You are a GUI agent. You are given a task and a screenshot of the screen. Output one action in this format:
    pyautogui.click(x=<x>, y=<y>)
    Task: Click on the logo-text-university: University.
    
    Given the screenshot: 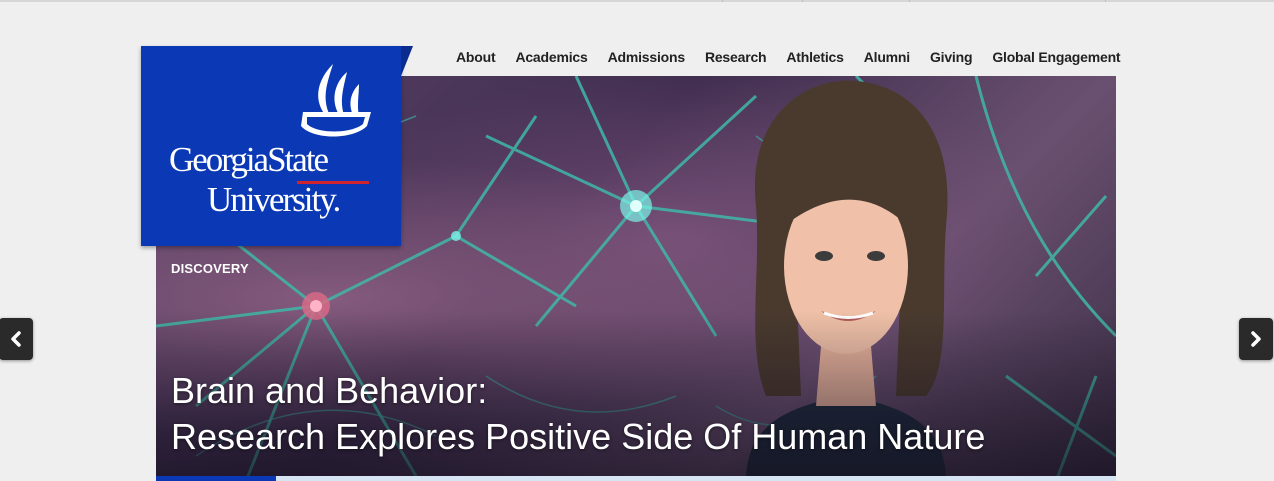 What is the action you would take?
    pyautogui.click(x=274, y=199)
    